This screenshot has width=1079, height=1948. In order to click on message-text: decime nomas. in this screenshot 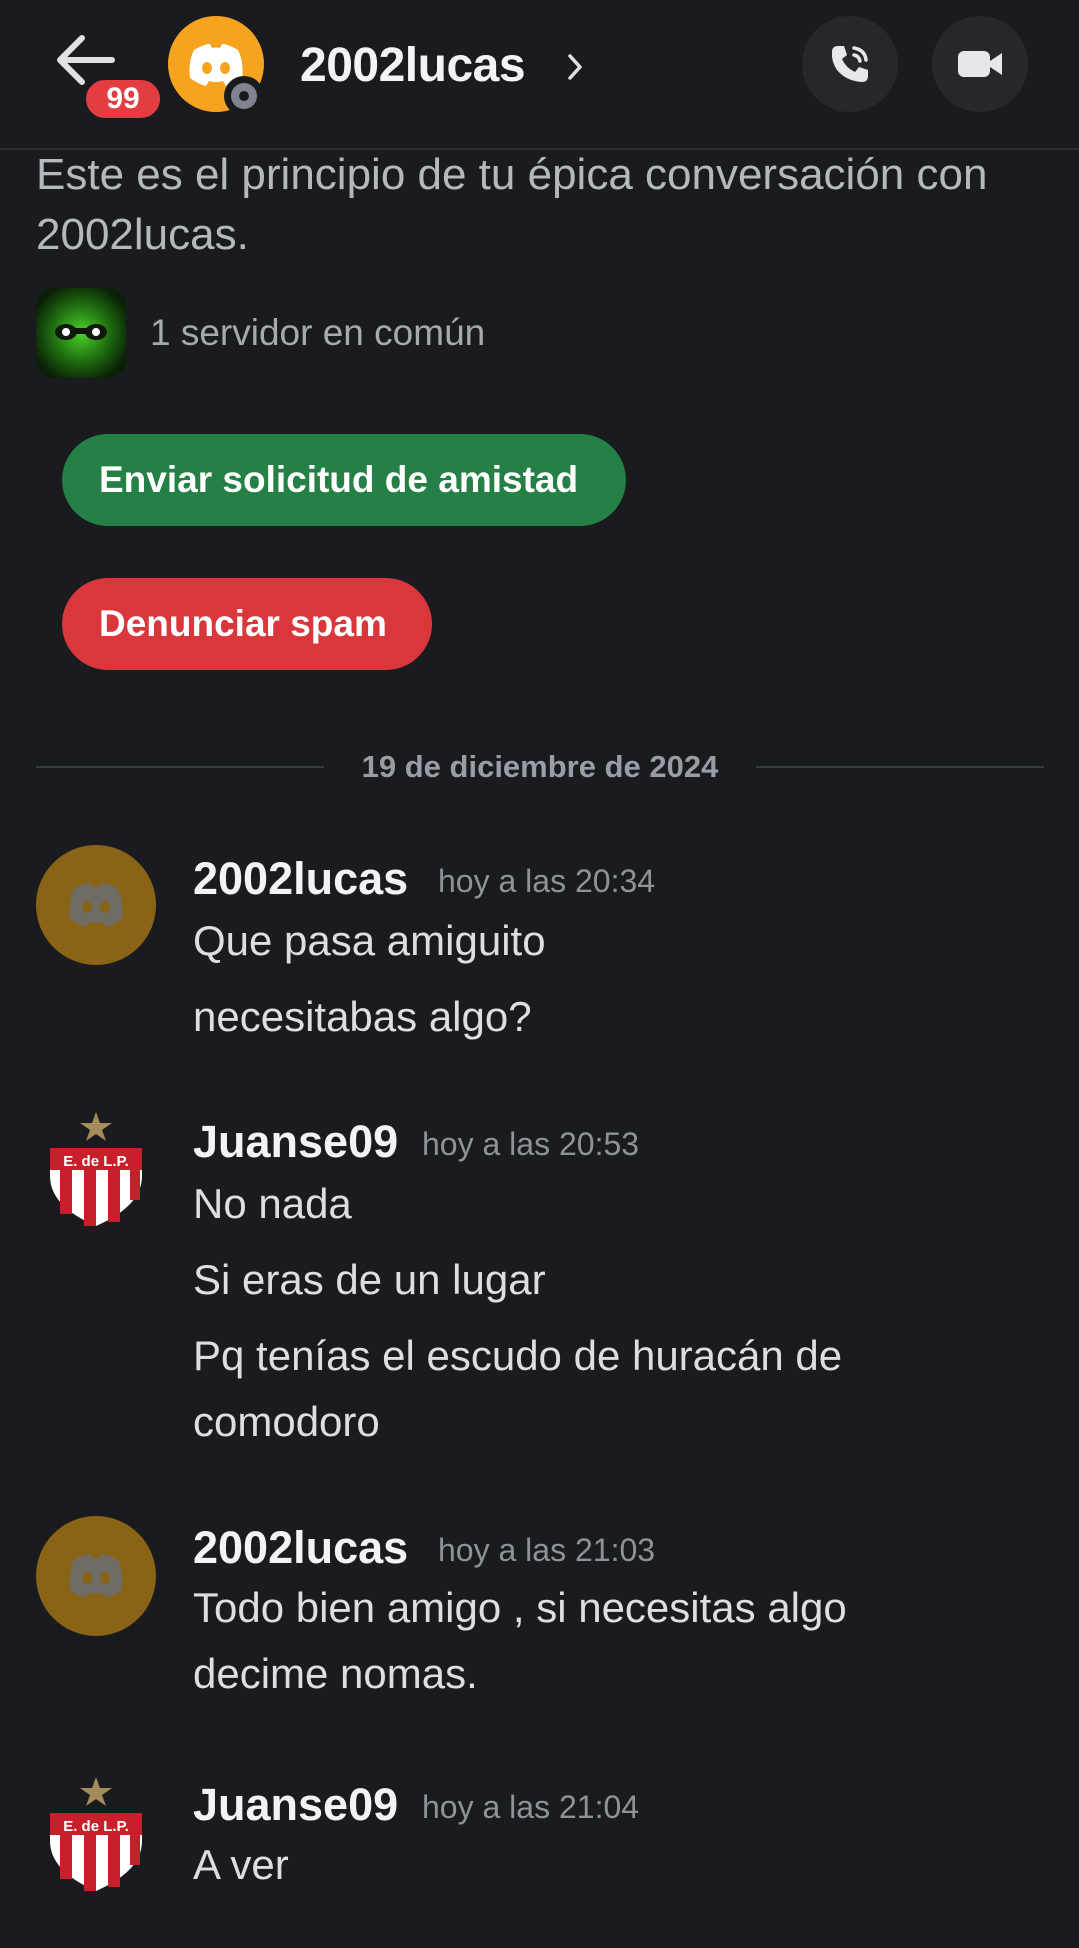, I will do `click(335, 1673)`.